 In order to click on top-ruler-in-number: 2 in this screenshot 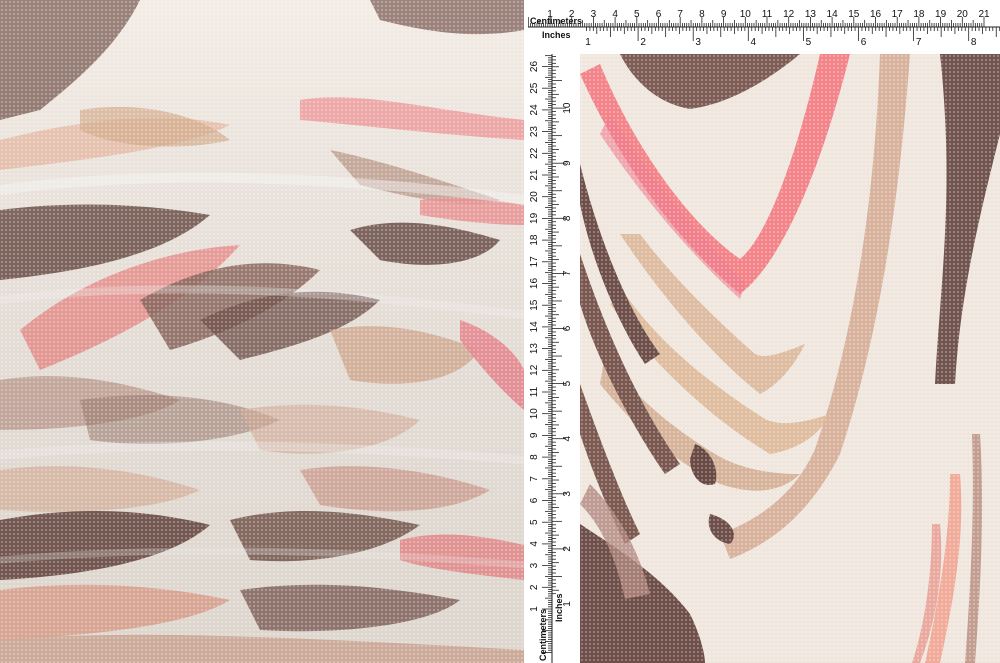, I will do `click(643, 42)`.